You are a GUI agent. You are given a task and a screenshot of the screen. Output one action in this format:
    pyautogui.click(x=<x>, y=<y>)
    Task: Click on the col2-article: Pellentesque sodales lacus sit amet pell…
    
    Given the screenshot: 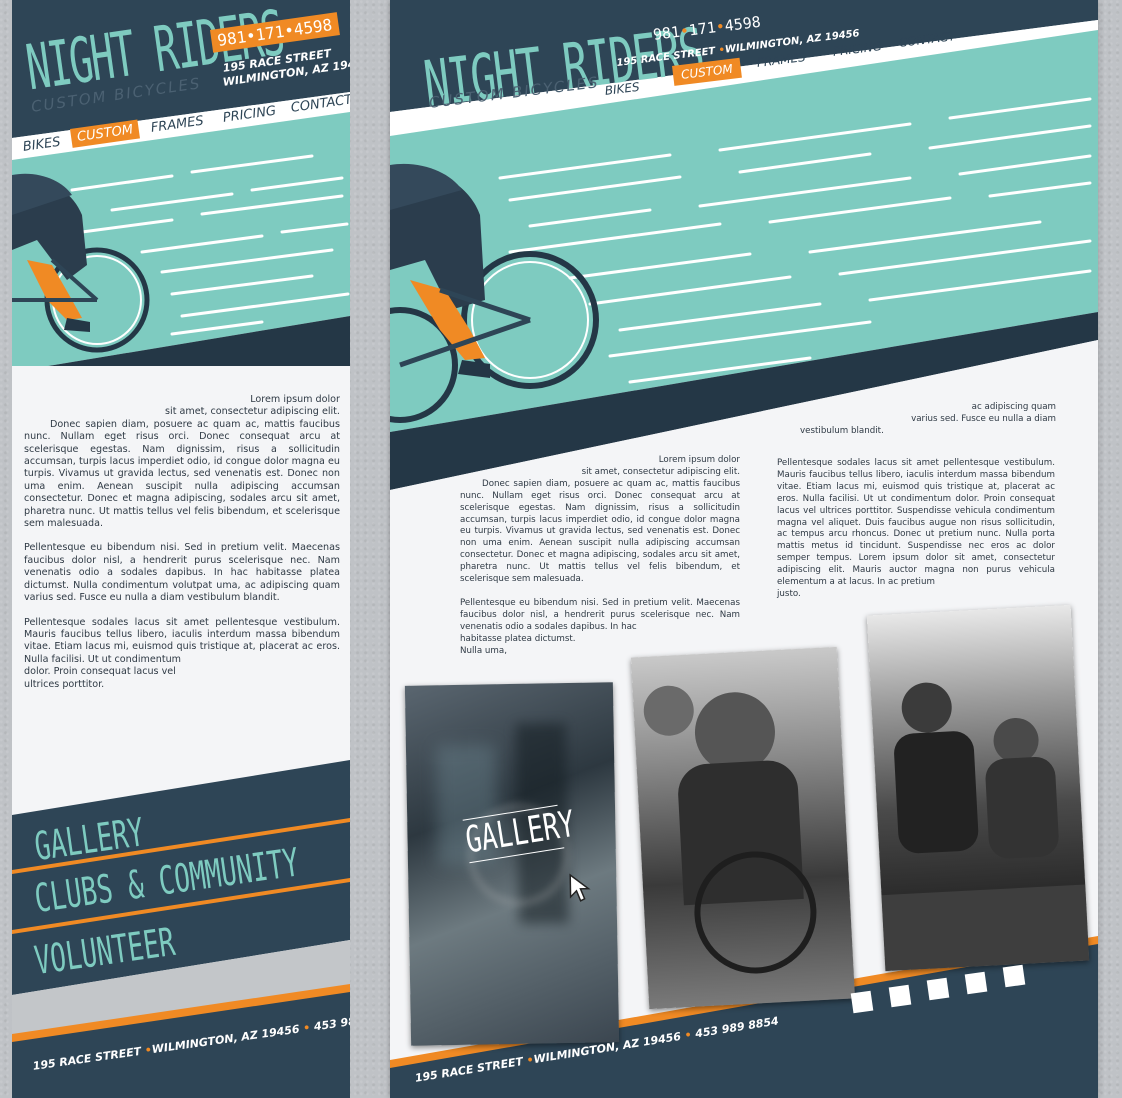 What is the action you would take?
    pyautogui.click(x=916, y=529)
    